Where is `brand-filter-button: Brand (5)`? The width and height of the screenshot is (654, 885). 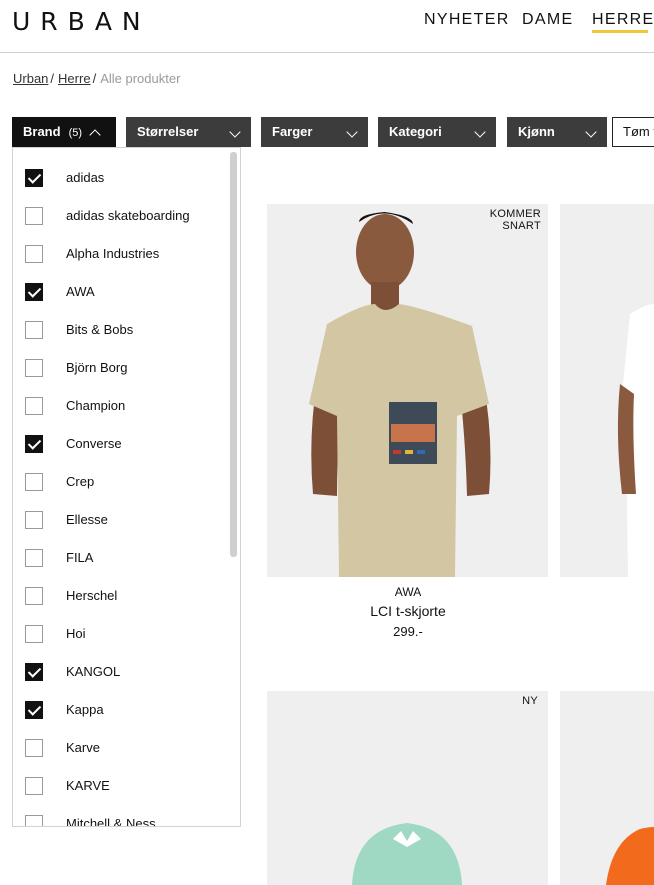 brand-filter-button: Brand (5) is located at coordinates (64, 132).